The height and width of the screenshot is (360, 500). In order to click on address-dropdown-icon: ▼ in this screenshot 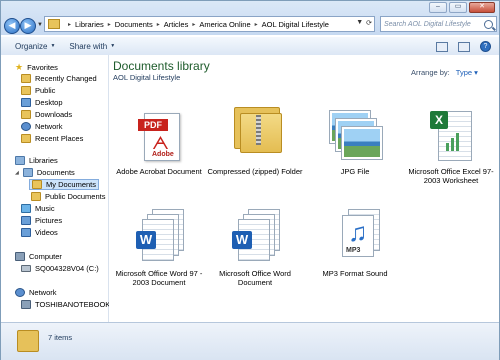, I will do `click(359, 23)`.